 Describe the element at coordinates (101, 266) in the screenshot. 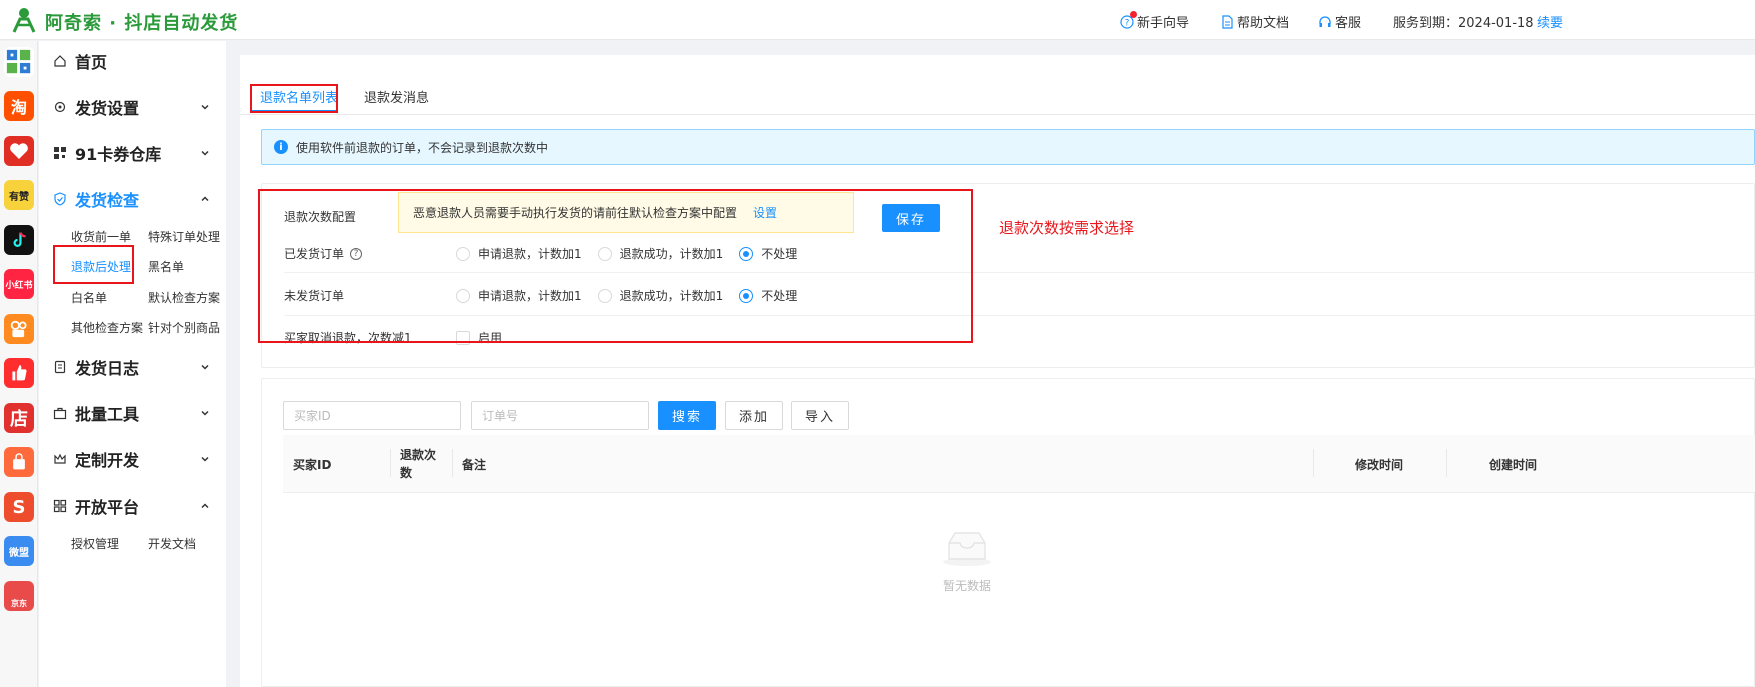

I see `sub-after-refund: 退款后处理` at that location.